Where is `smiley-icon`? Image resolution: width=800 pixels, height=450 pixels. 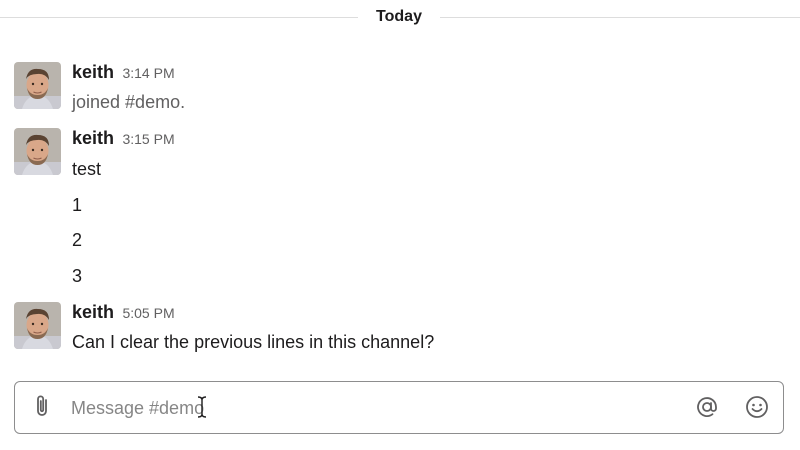
smiley-icon is located at coordinates (757, 409).